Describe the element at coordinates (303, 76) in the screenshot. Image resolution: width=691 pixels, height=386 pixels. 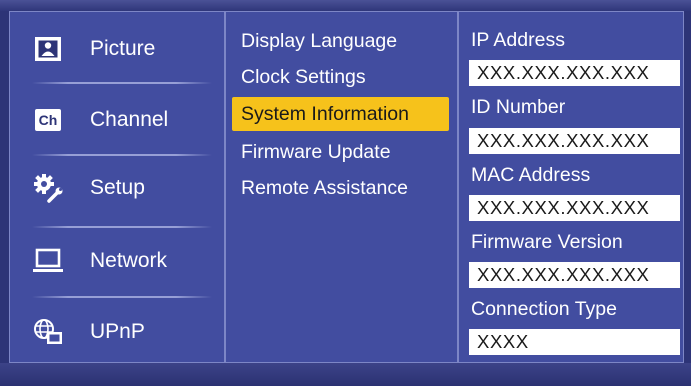
I see `submenu-item-label: Clock Settings` at that location.